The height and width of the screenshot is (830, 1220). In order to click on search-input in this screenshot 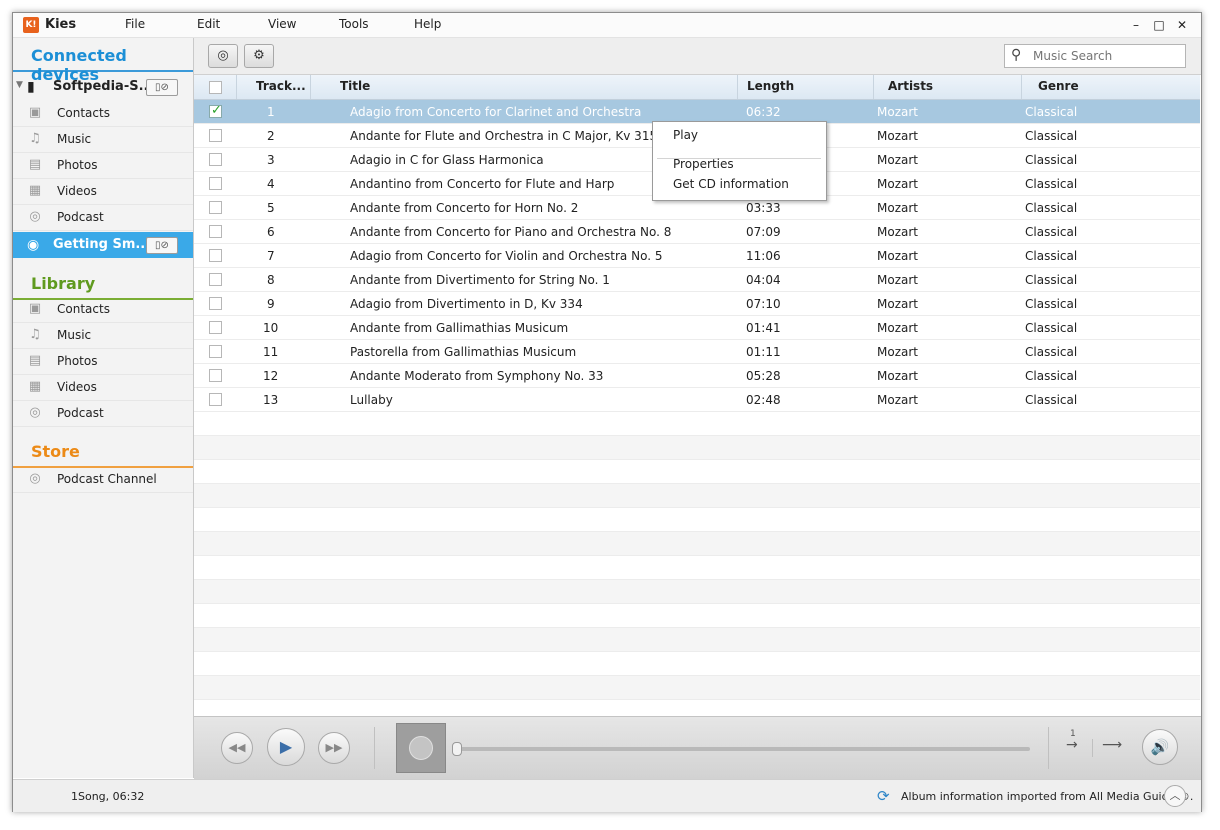, I will do `click(1107, 56)`.